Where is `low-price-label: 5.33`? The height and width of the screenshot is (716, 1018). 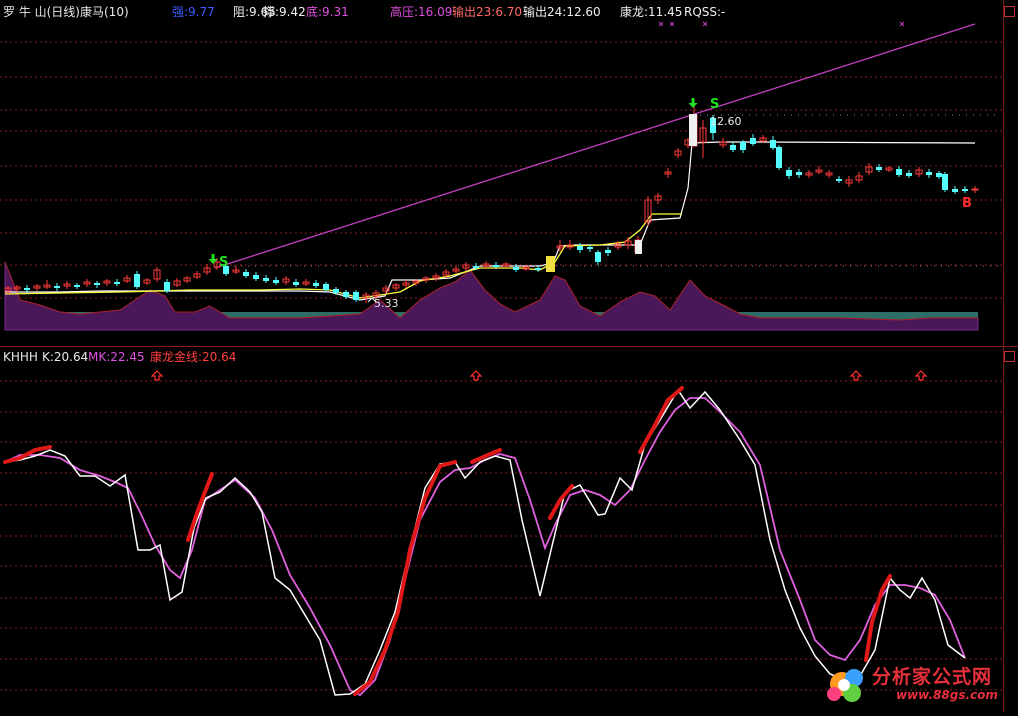 low-price-label: 5.33 is located at coordinates (386, 303).